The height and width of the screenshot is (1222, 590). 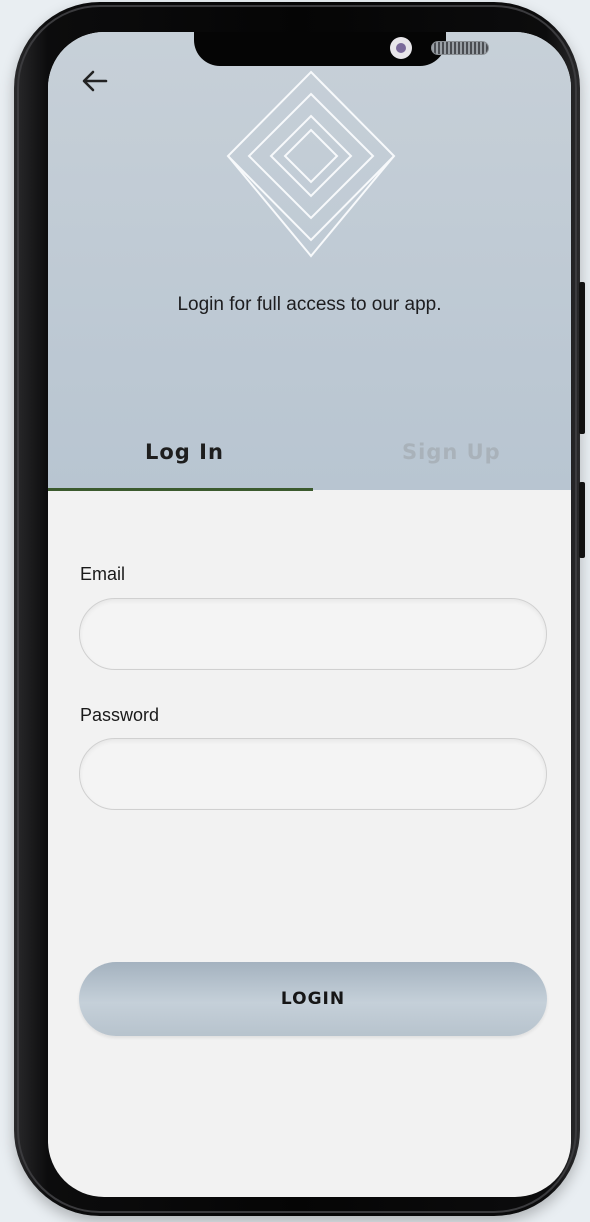 I want to click on tab-sign-up: Sign Up, so click(x=451, y=452).